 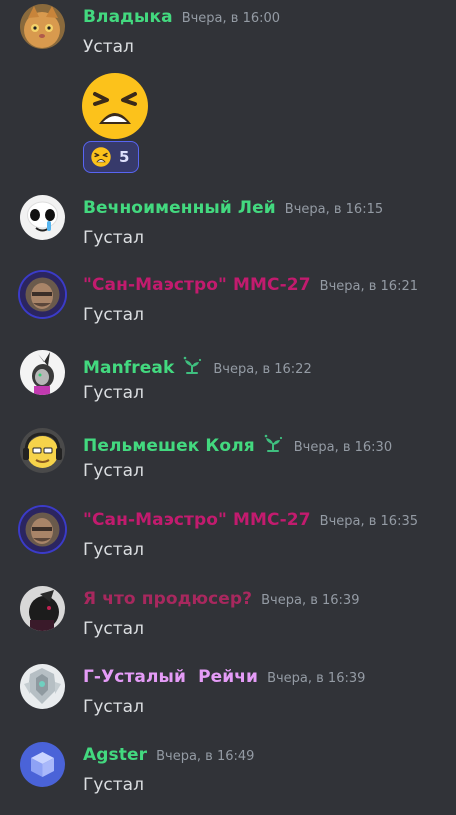 What do you see at coordinates (169, 446) in the screenshot?
I see `username: Пельмешек Коля` at bounding box center [169, 446].